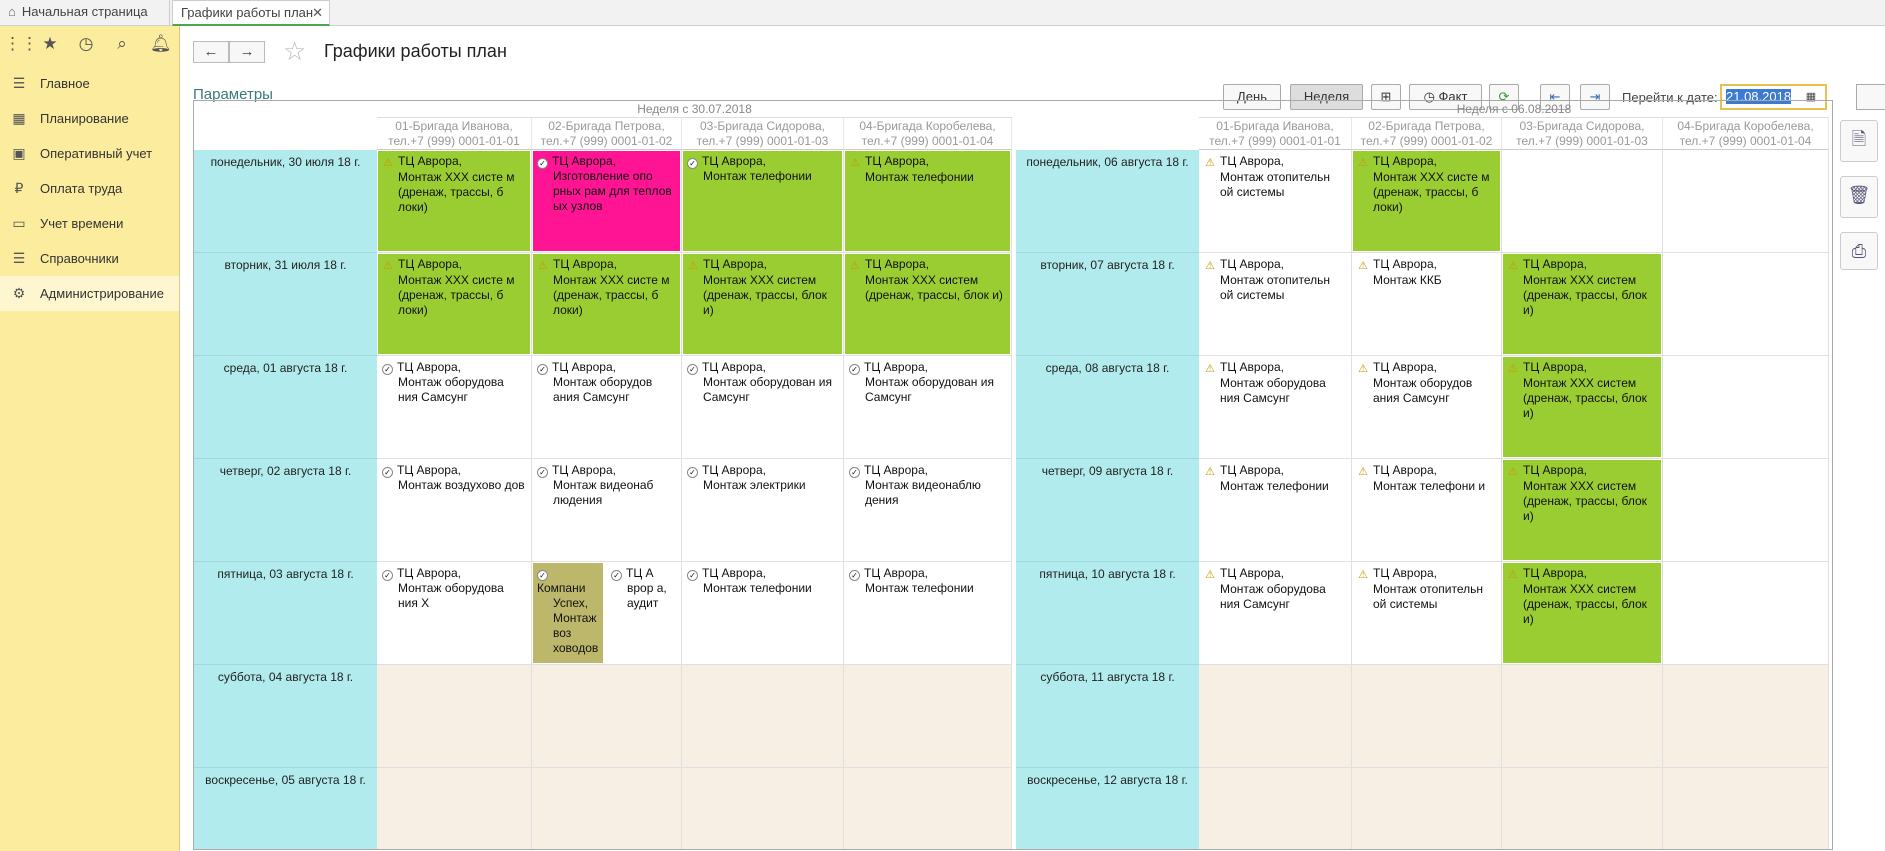 The image size is (1885, 851). What do you see at coordinates (1107, 808) in the screenshot?
I see `day-label: воскресенье, 12 августа 18 г.` at bounding box center [1107, 808].